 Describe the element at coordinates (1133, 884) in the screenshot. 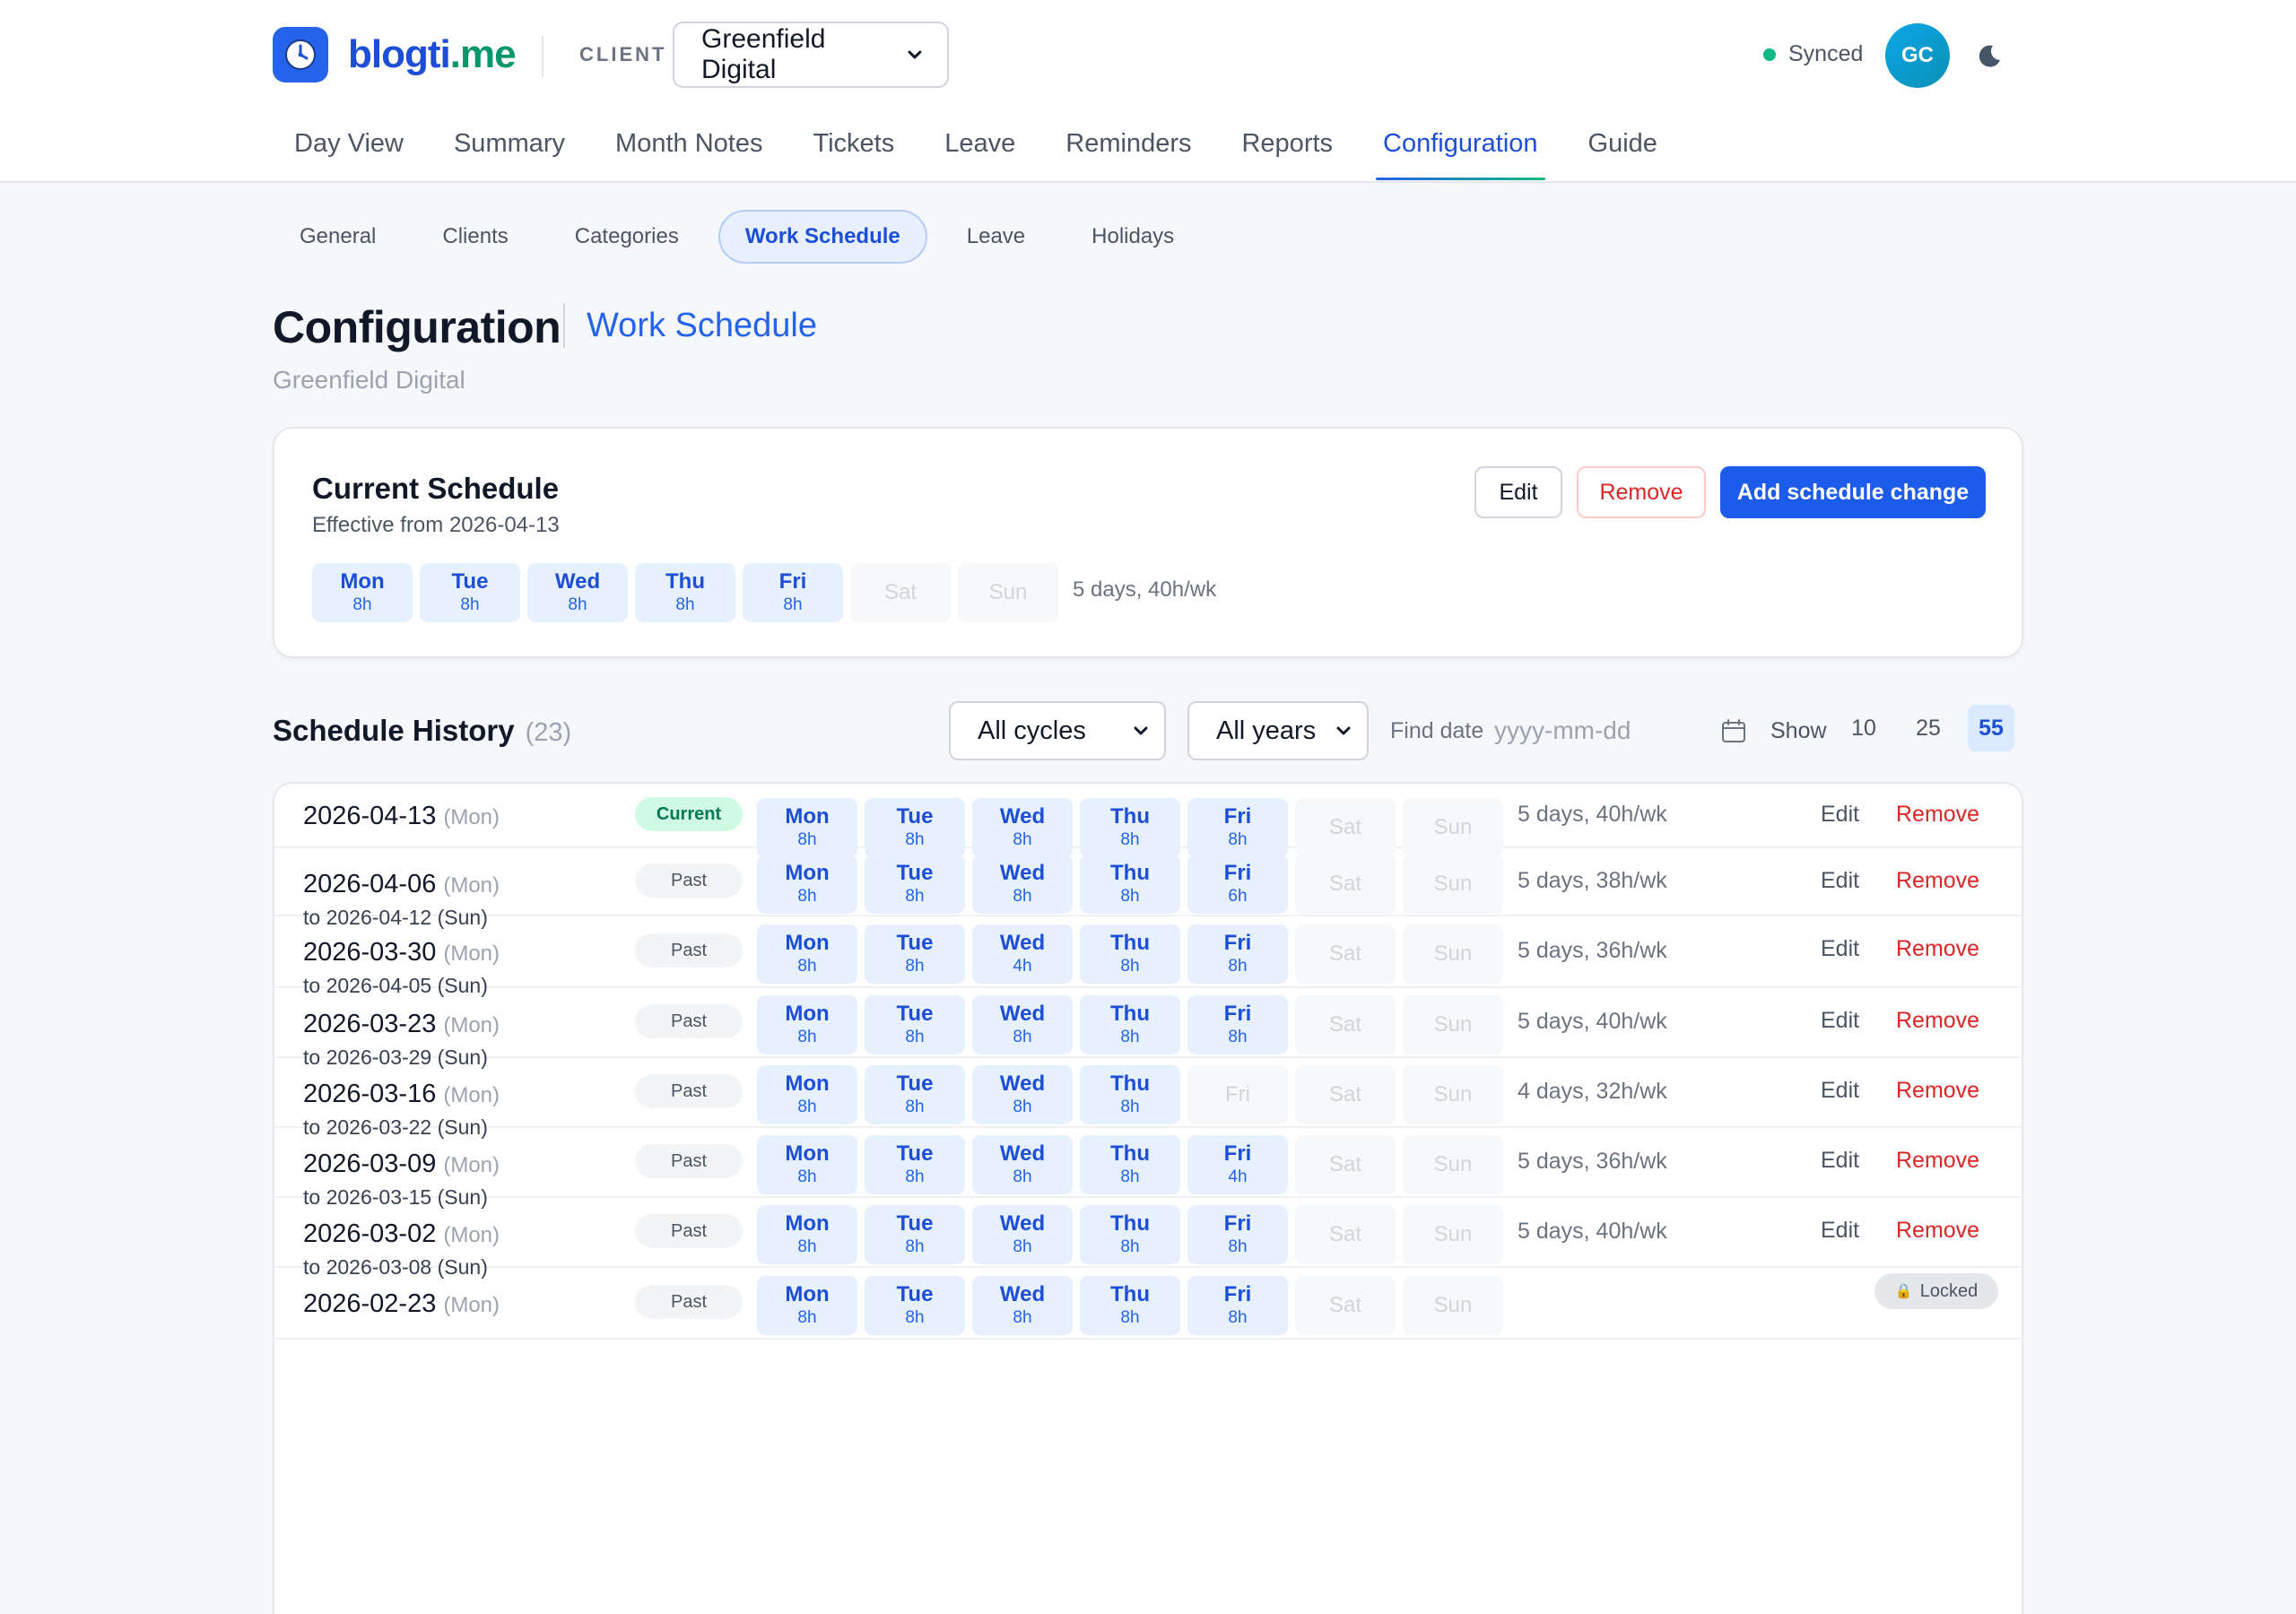

I see `row-days: Mon 8h Tue 8h Wed 8h Thu 8h Fri 6h Sat Sun` at that location.